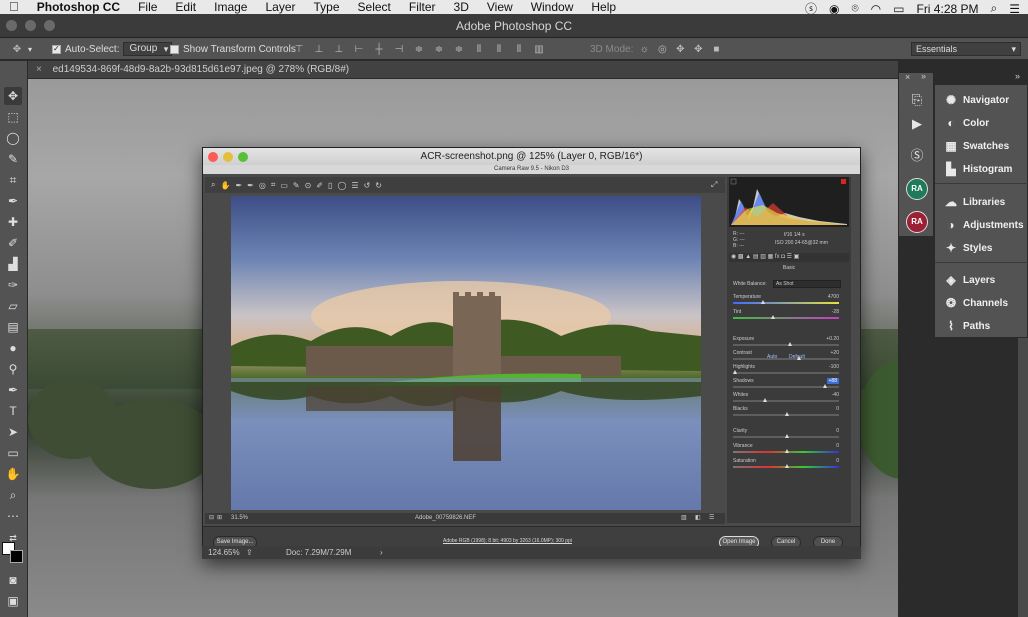 The image size is (1028, 617). Describe the element at coordinates (771, 257) in the screenshot. I see `lens-tab-icon: ▦` at that location.